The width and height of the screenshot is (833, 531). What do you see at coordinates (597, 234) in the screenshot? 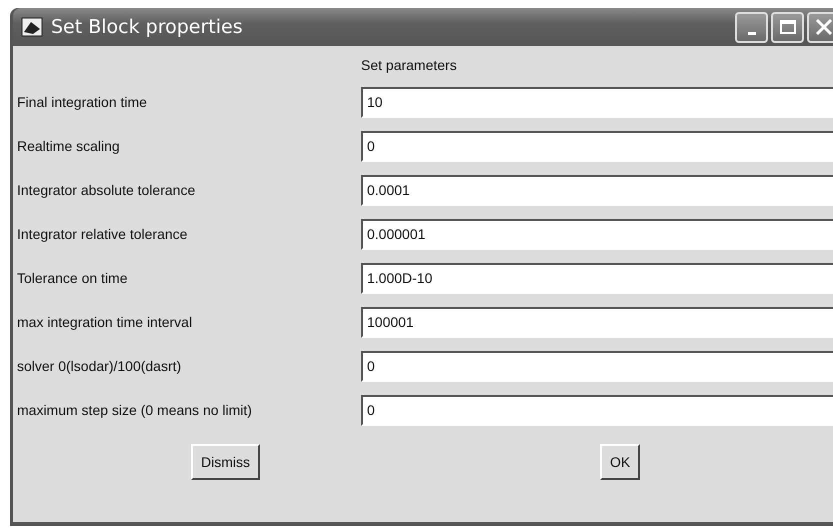
I see `parameter-field: 0.000001` at bounding box center [597, 234].